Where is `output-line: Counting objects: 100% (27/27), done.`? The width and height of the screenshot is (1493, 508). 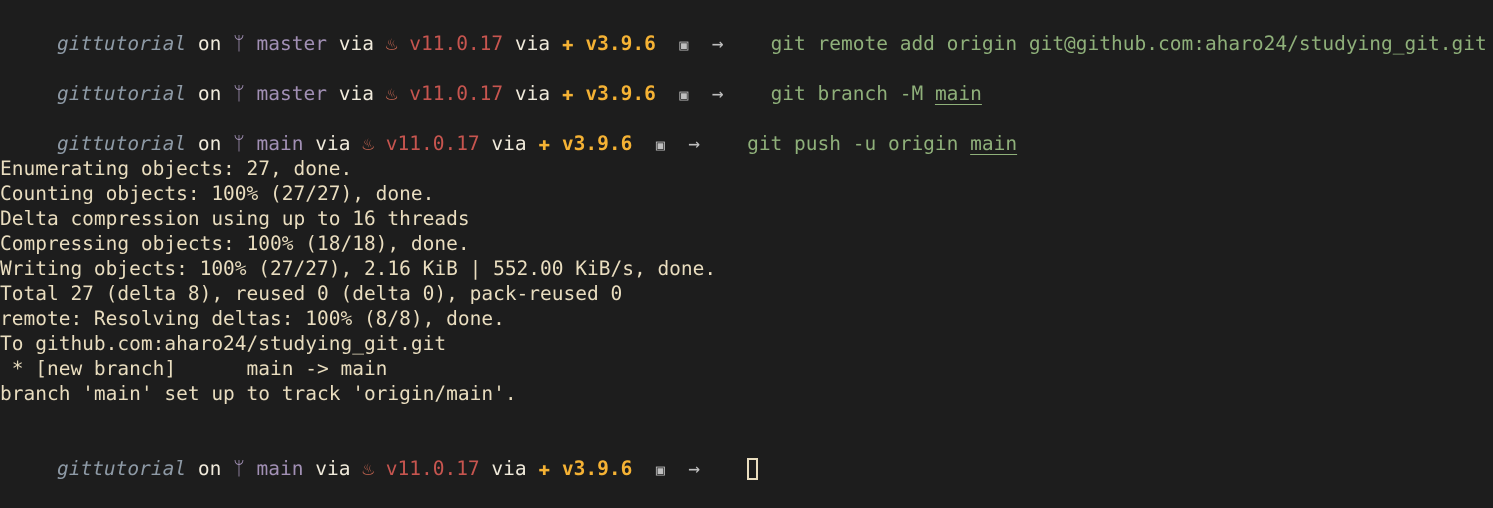 output-line: Counting objects: 100% (27/27), done. is located at coordinates (217, 193).